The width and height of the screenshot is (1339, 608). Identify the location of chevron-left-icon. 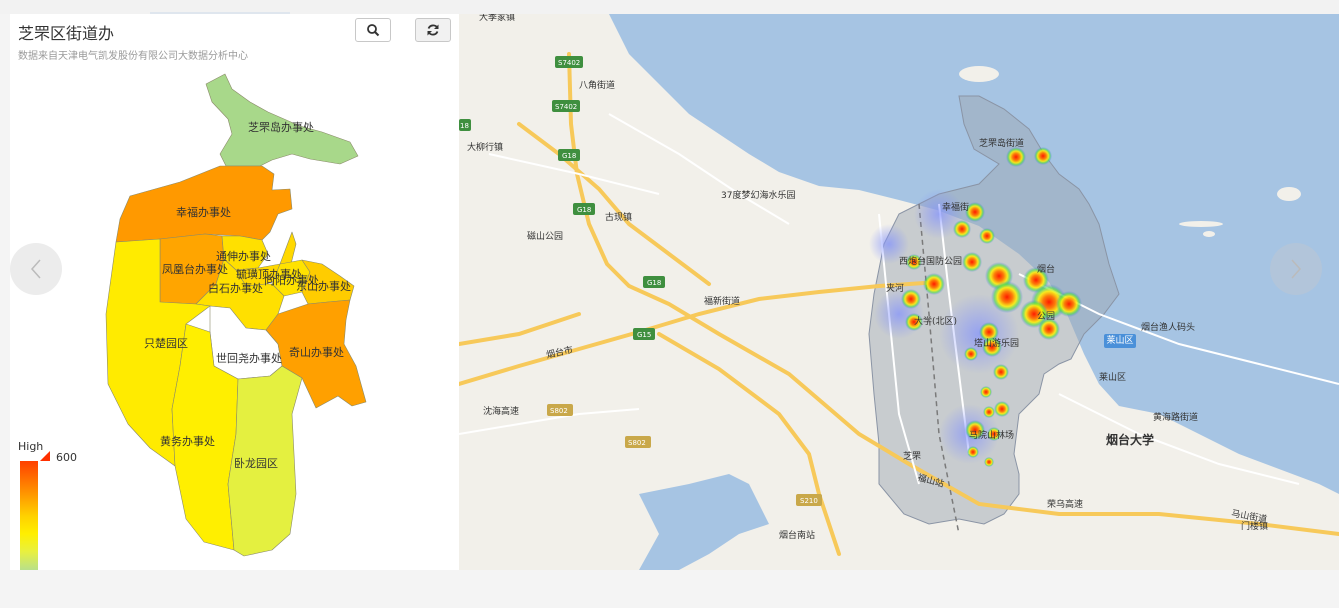
(35, 269).